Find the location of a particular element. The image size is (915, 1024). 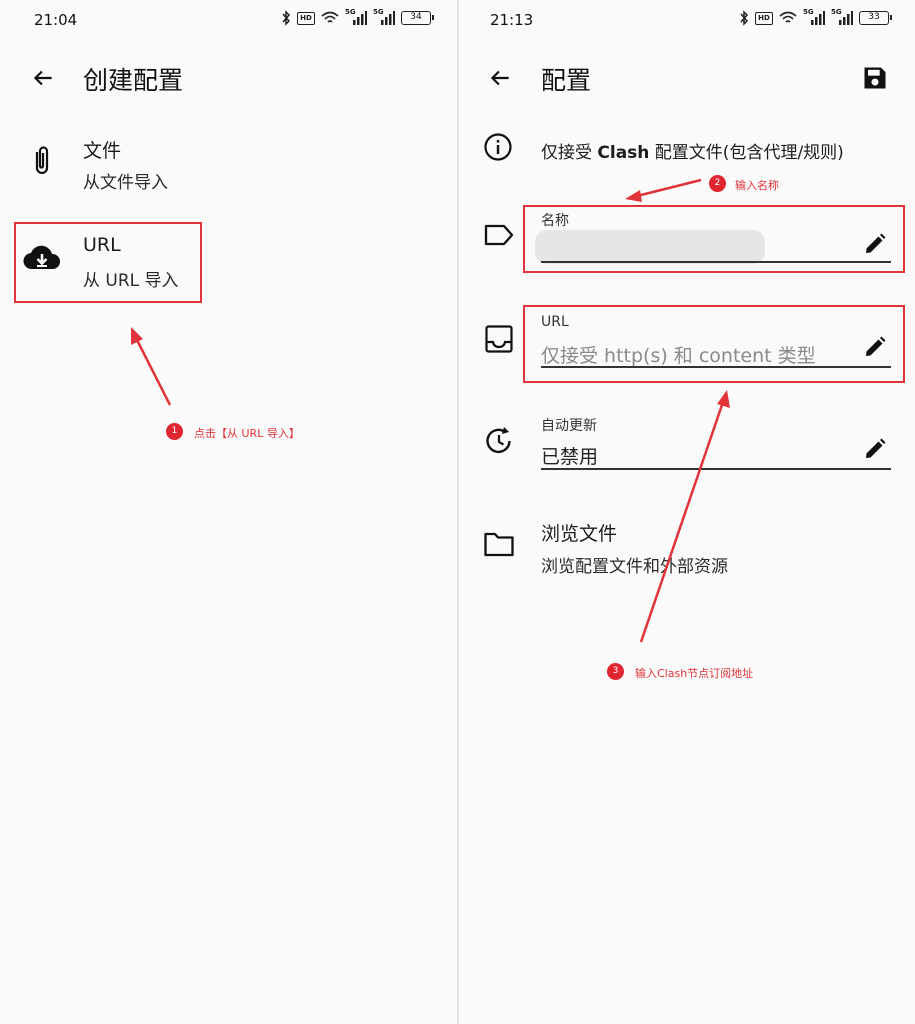

annotation-badge-1: 1 is located at coordinates (174, 431).